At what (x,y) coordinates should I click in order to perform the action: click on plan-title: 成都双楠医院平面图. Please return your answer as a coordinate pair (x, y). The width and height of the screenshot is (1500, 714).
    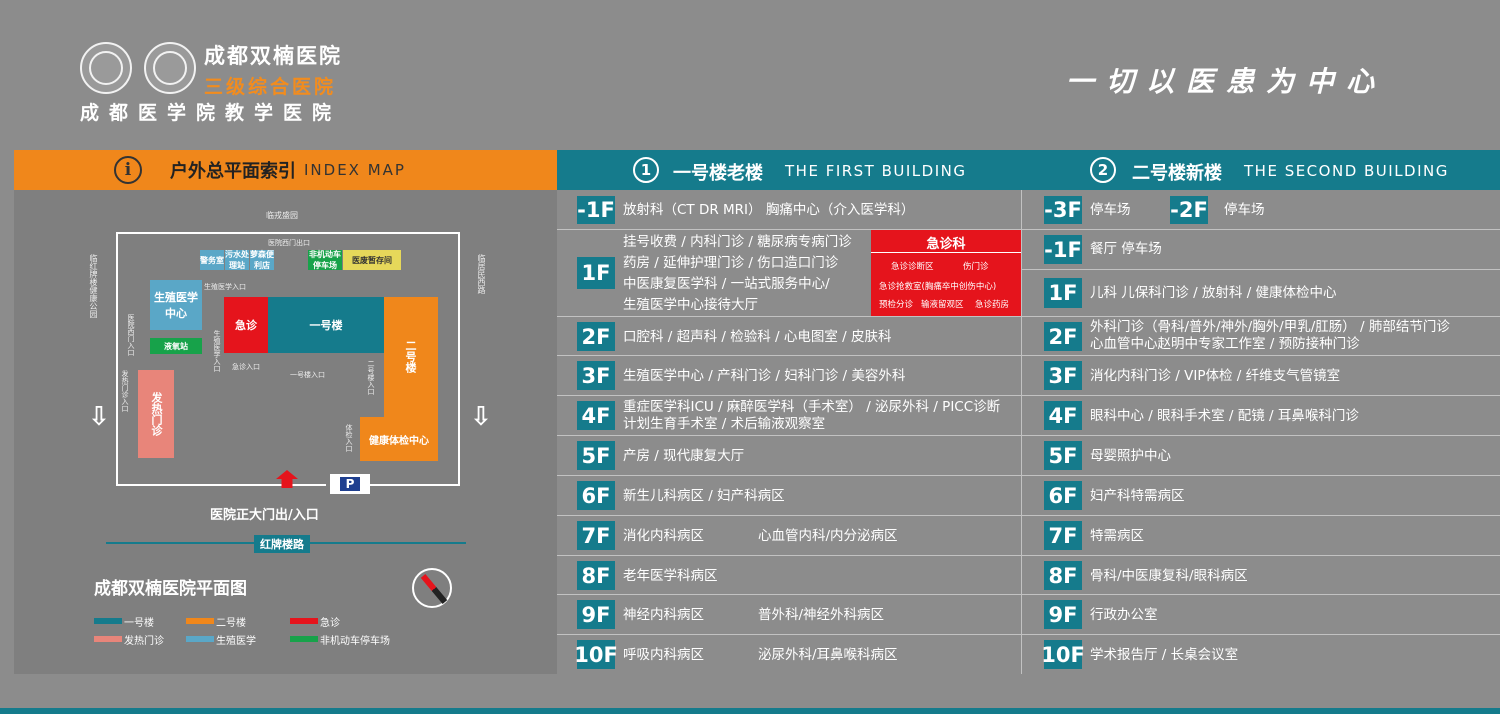
    Looking at the image, I should click on (170, 589).